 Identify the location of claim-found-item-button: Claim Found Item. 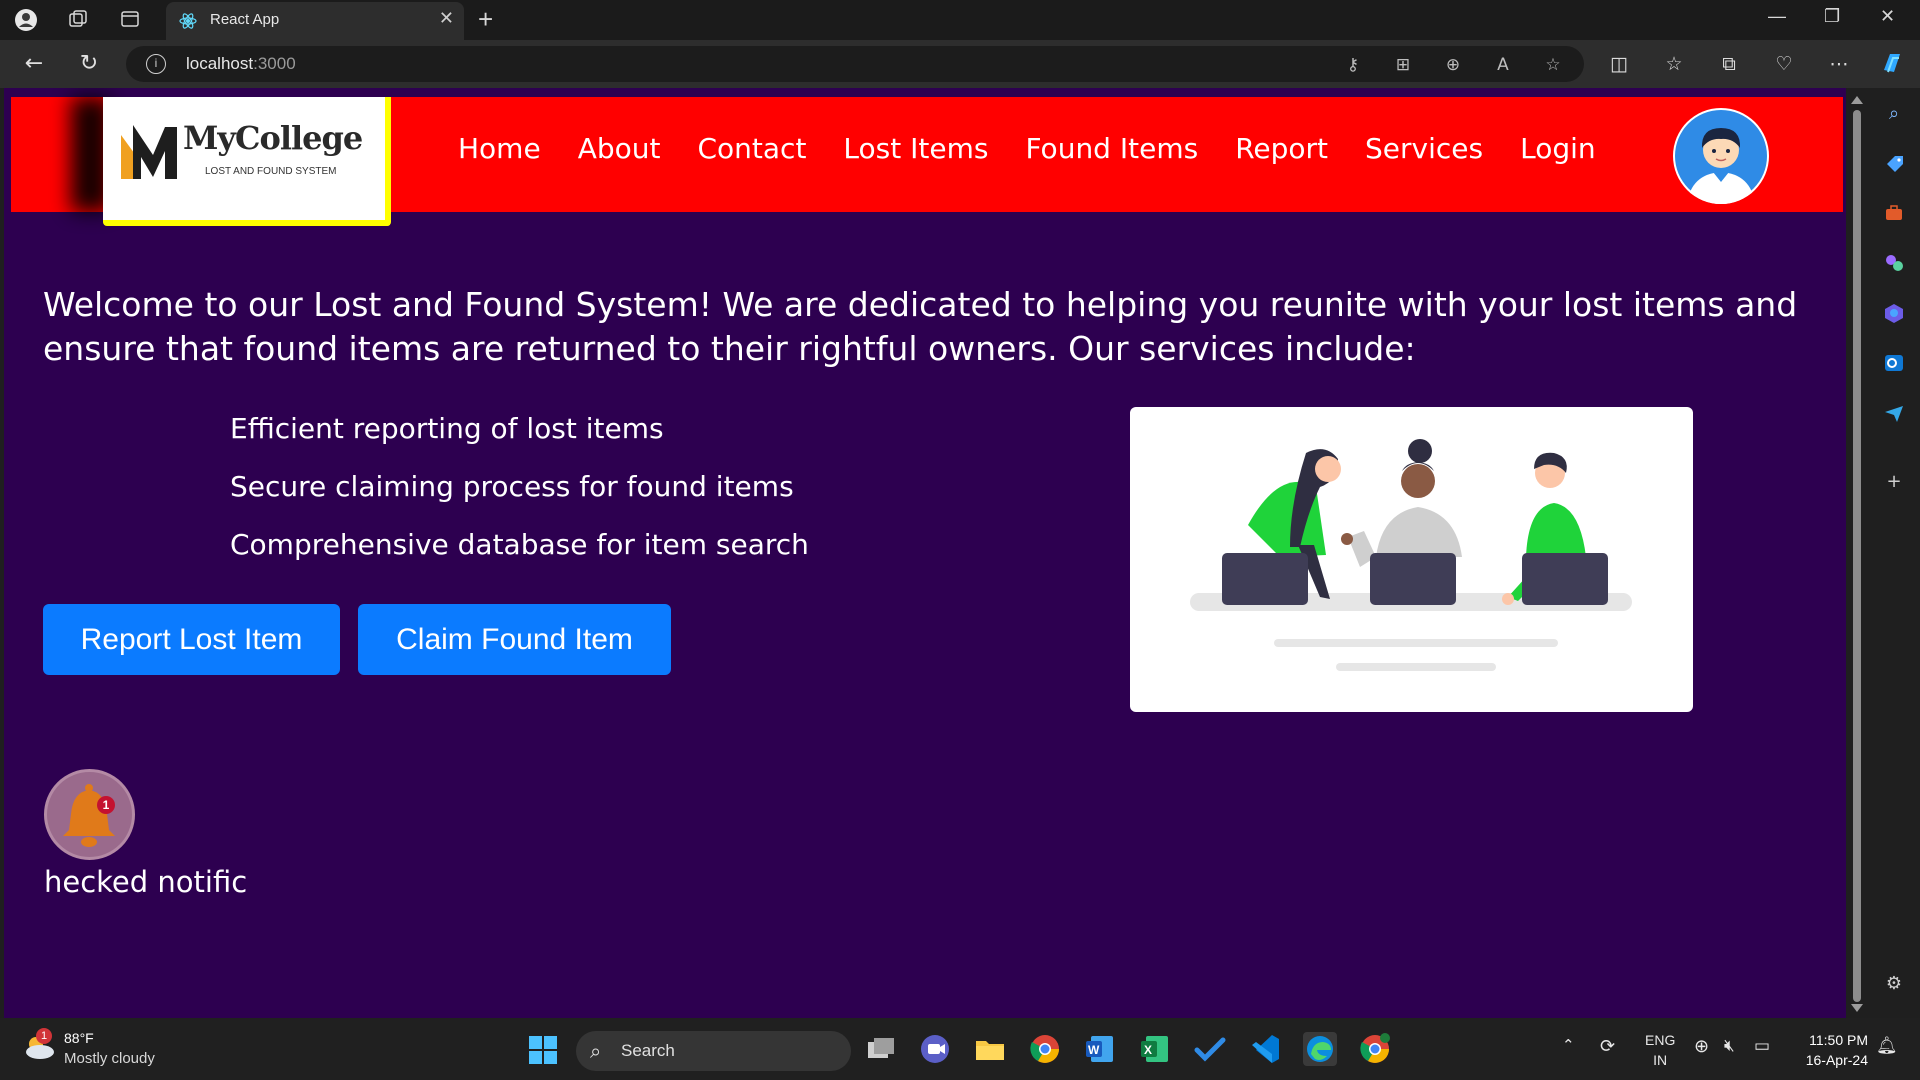
(514, 639).